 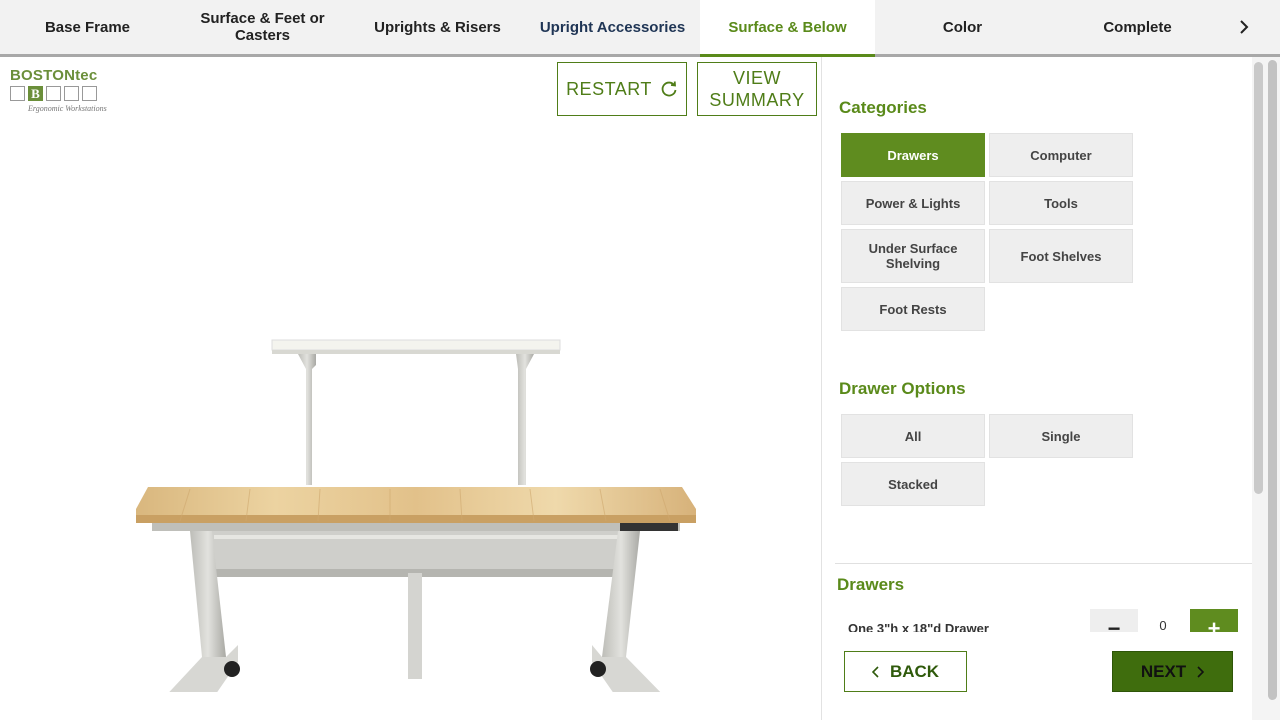 I want to click on control-panel, so click(x=649, y=527).